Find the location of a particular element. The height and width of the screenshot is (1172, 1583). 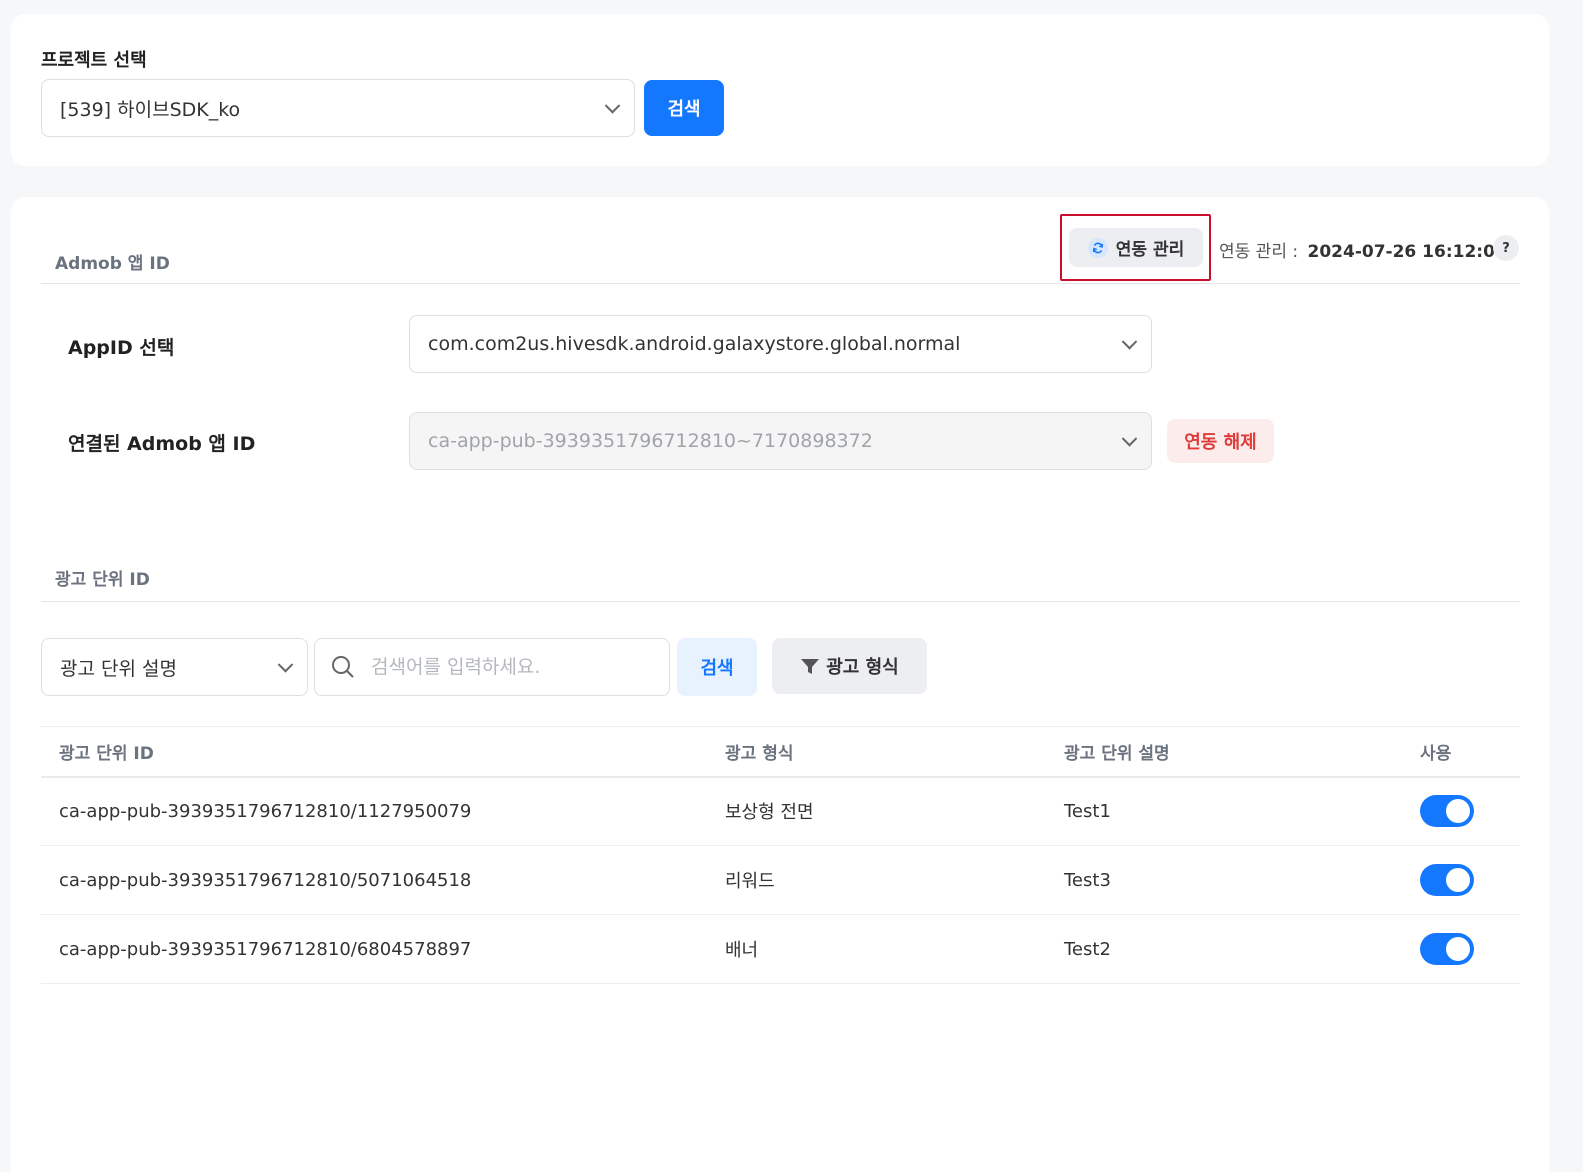

admob-divider is located at coordinates (780, 283).